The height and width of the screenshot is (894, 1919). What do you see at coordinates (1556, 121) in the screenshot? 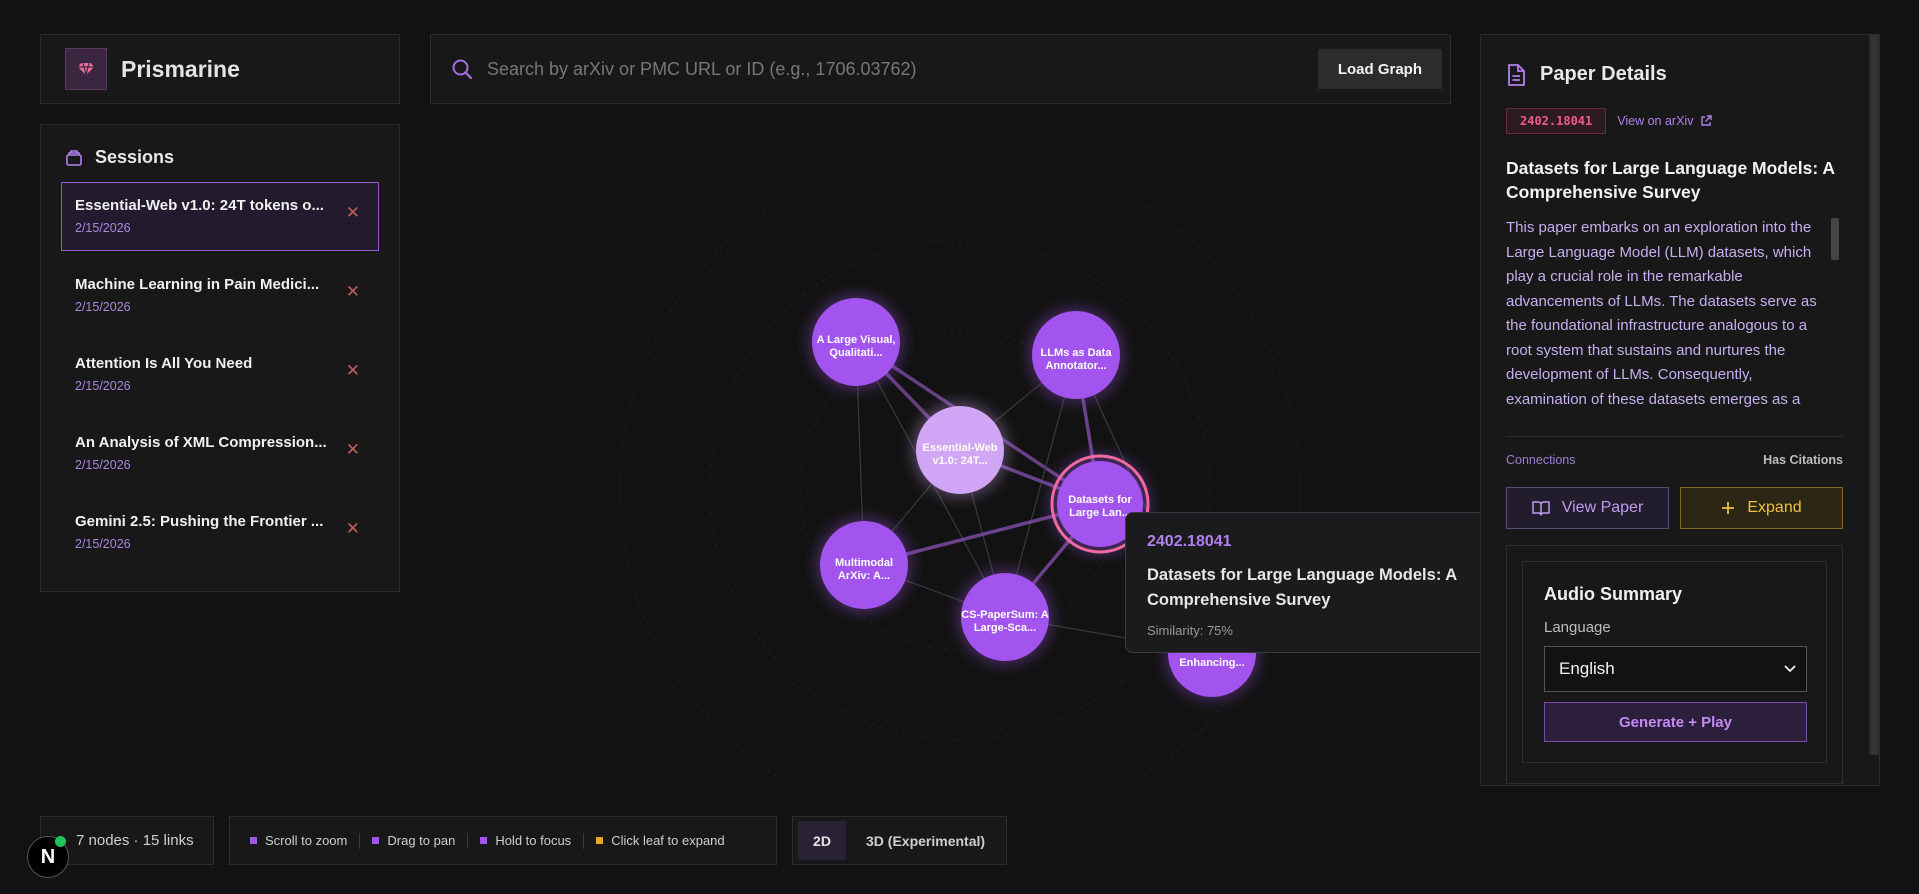
I see `arxiv-id-badge: 2402.18041` at bounding box center [1556, 121].